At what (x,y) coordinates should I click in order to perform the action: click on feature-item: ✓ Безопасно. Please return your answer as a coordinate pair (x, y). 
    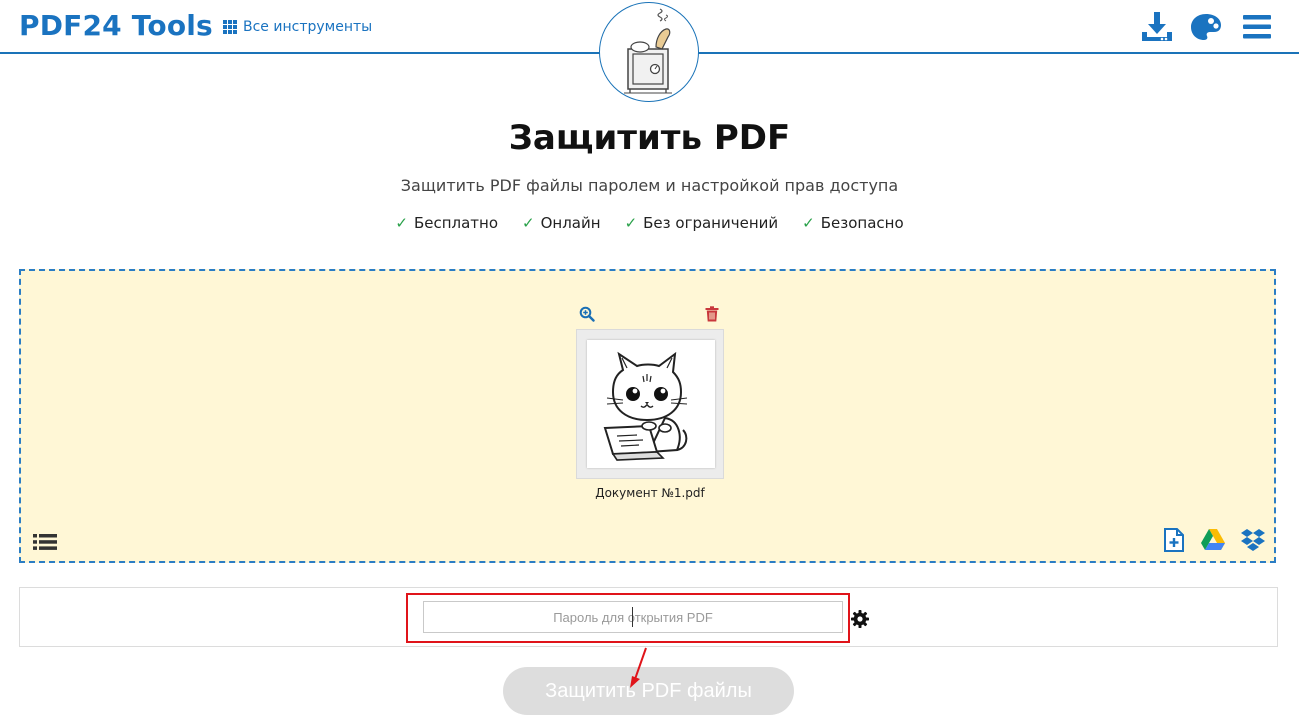
    Looking at the image, I should click on (853, 223).